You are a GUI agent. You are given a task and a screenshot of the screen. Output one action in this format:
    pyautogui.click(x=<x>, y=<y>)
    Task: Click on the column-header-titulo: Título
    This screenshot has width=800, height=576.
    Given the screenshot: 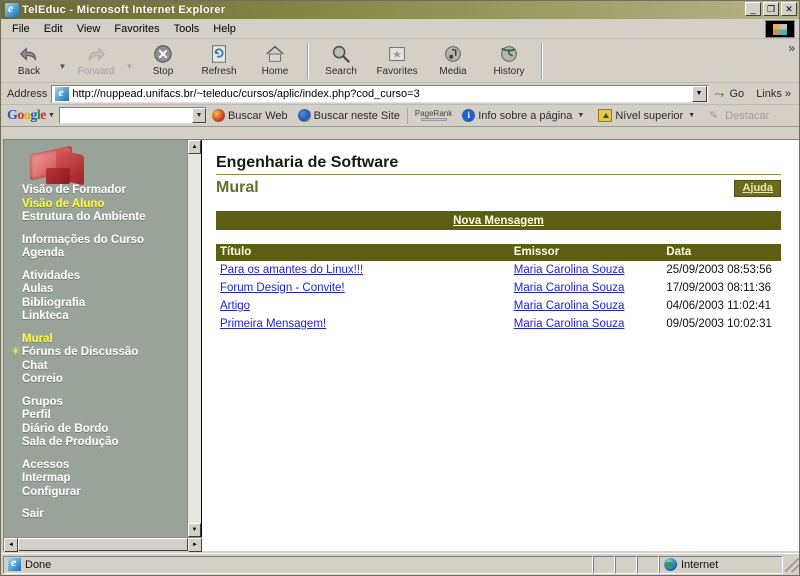 What is the action you would take?
    pyautogui.click(x=363, y=252)
    